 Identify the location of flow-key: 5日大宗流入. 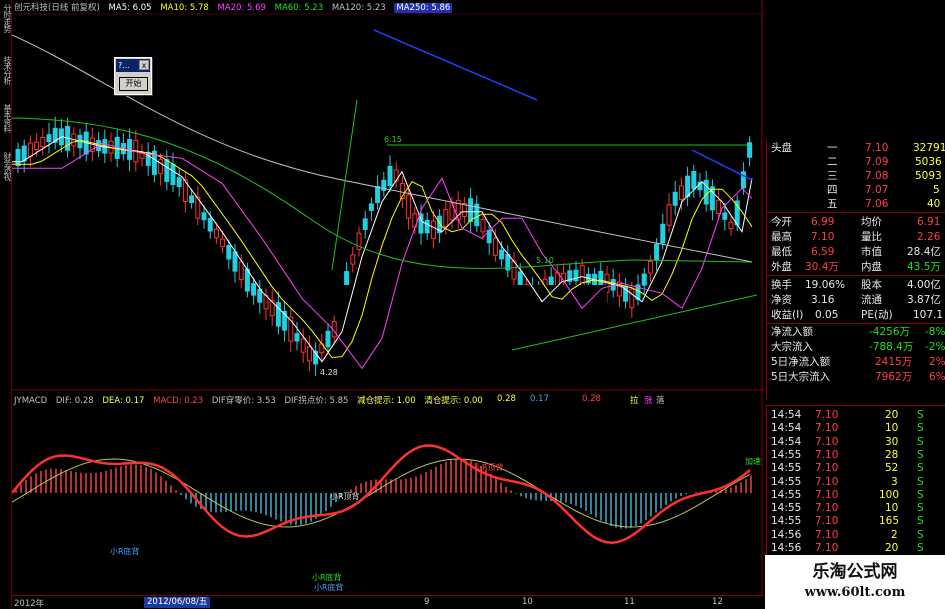
(801, 377).